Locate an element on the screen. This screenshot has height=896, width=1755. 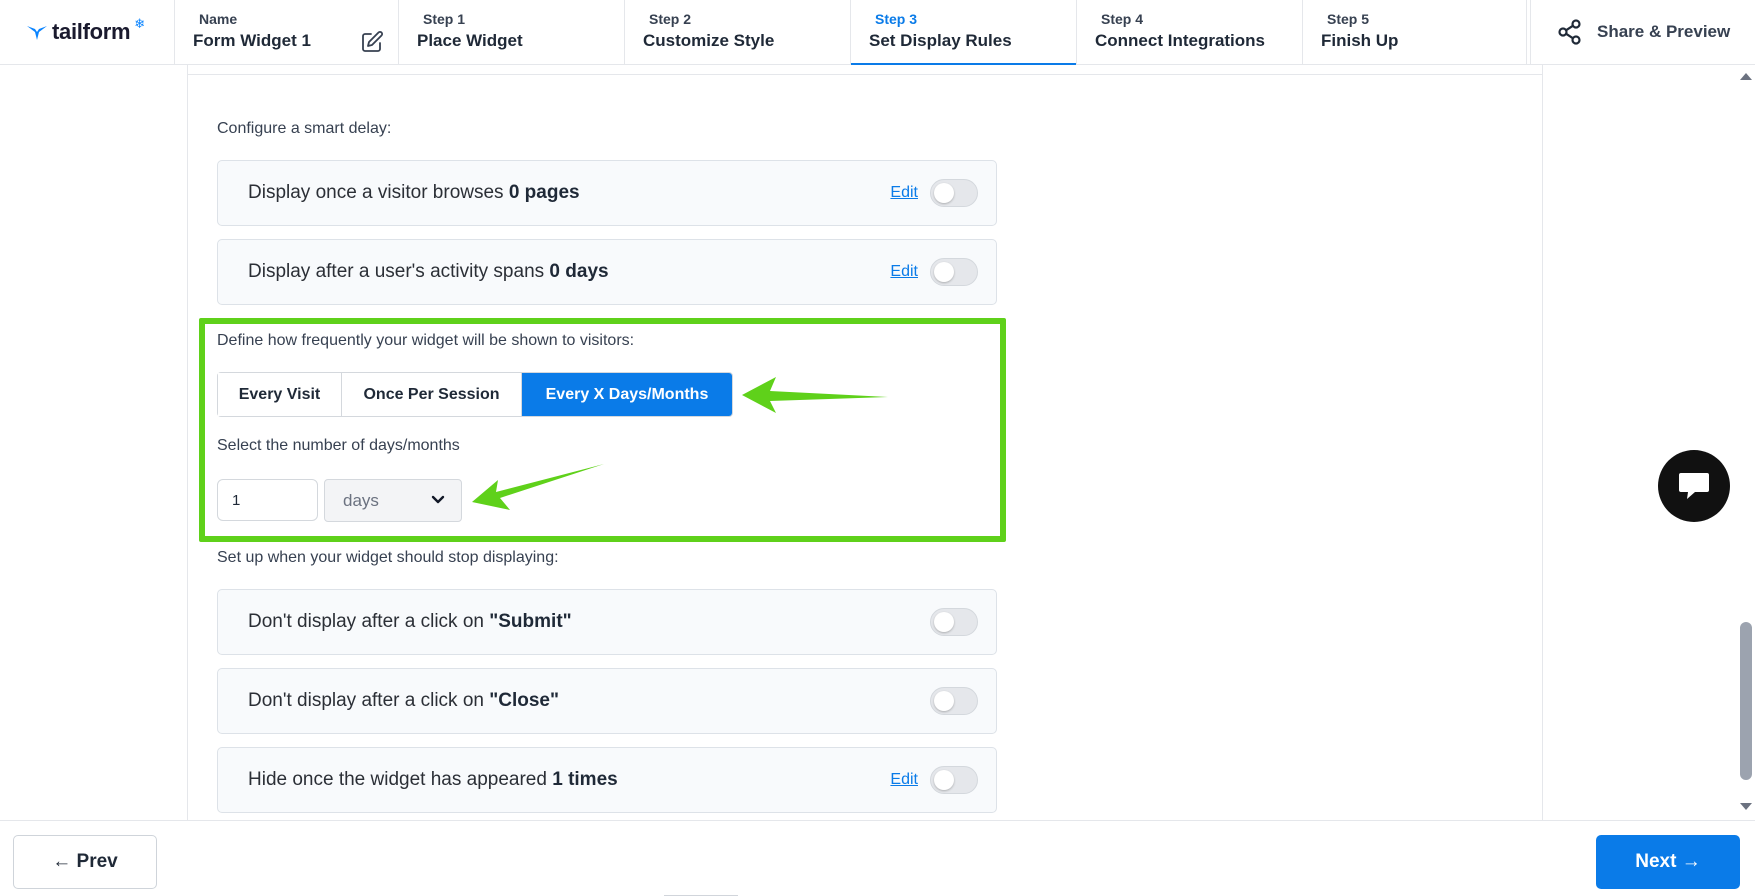
number-days-label: Select the number of days/months is located at coordinates (338, 445).